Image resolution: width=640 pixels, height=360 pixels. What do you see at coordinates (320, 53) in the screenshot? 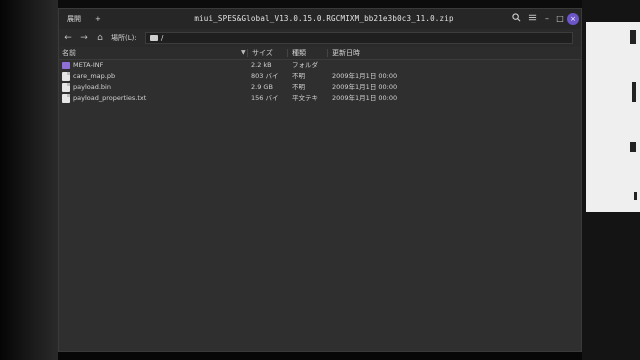
I see `column-header: 名前 ▼ サイズ 種類 更新日時` at bounding box center [320, 53].